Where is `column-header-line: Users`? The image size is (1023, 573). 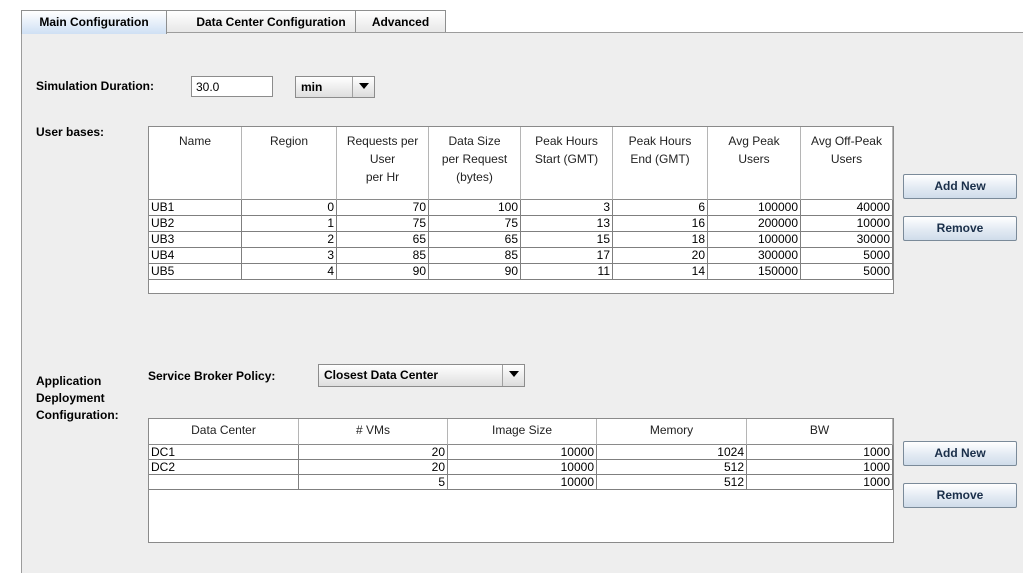
column-header-line: Users is located at coordinates (846, 159).